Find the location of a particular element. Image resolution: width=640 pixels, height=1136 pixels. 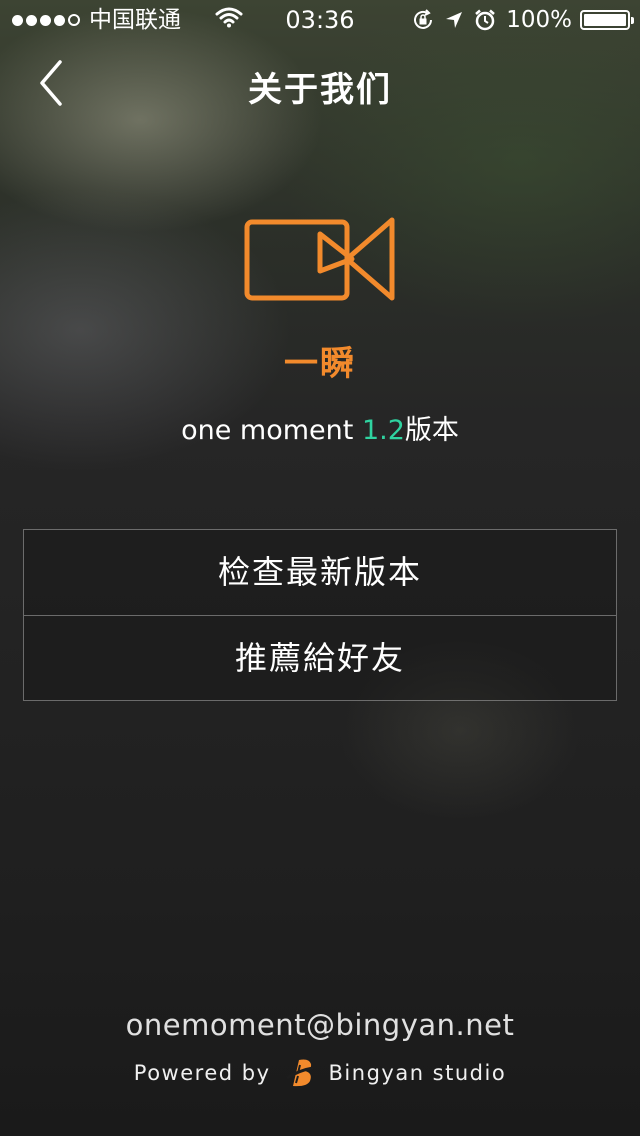

bingyan-logo-icon is located at coordinates (300, 1073).